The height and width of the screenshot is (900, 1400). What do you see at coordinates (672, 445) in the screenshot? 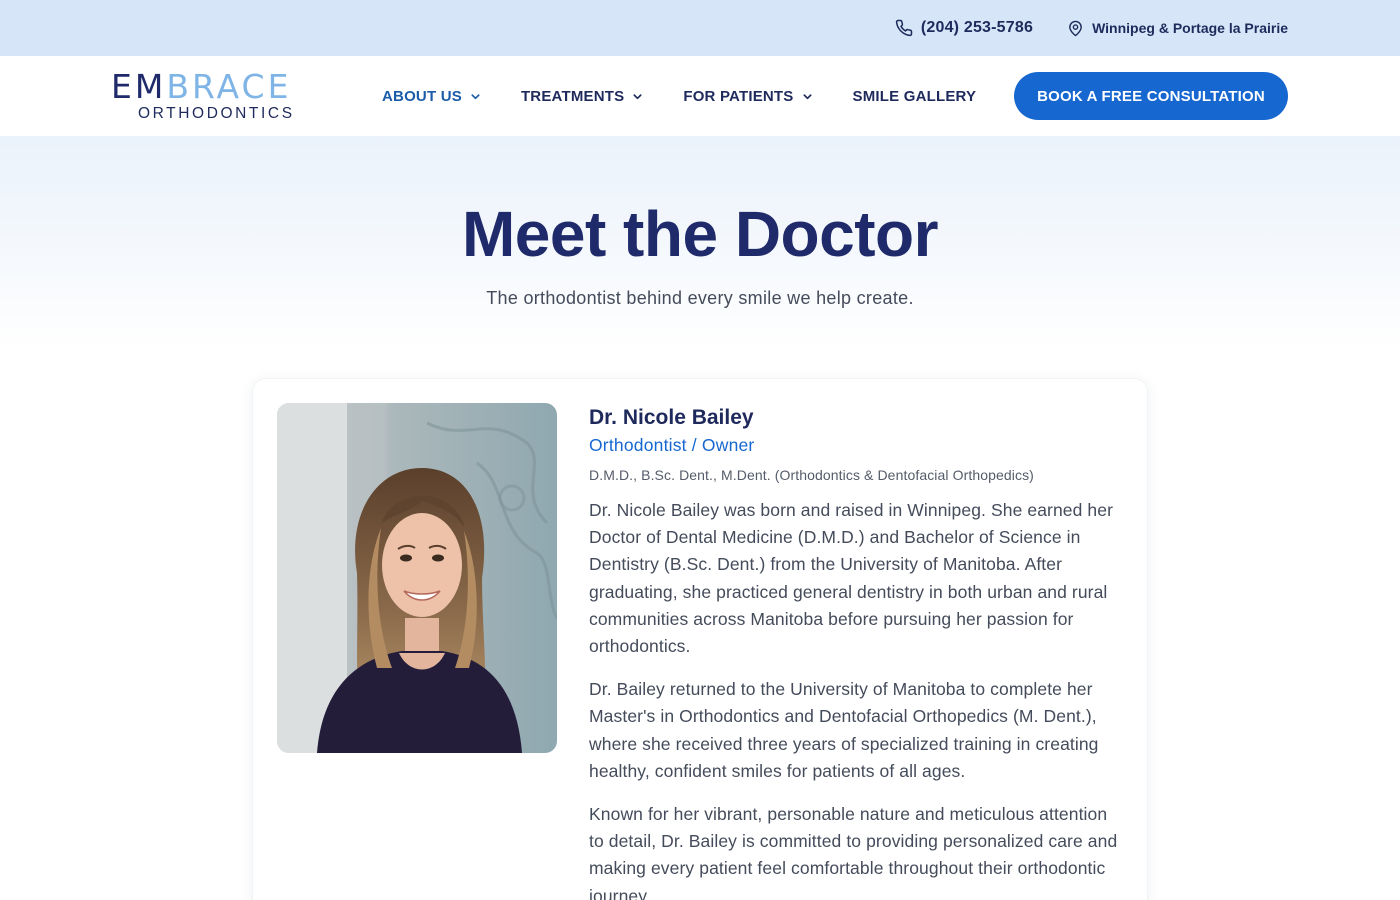
I see `doctor-role: Orthodontist / Owner` at bounding box center [672, 445].